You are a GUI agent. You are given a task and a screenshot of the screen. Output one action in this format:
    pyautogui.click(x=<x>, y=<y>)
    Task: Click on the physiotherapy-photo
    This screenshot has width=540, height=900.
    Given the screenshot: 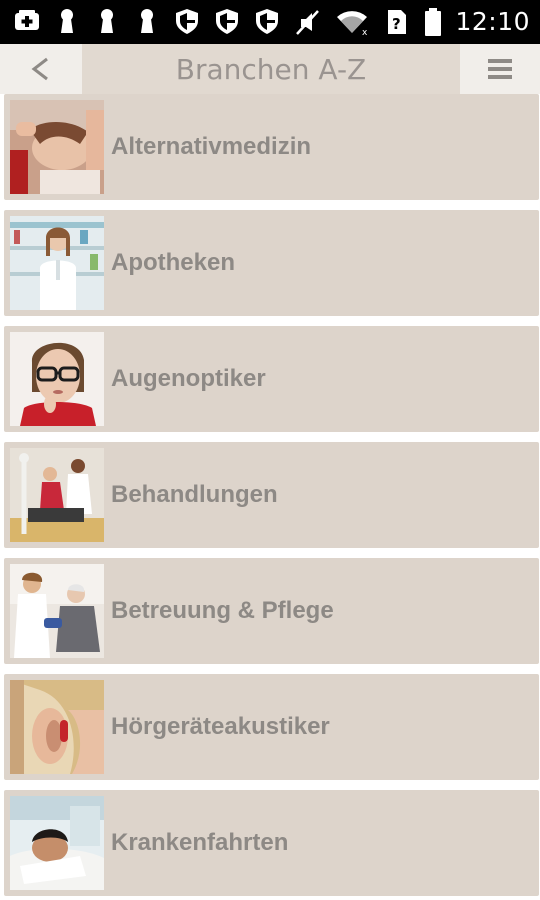 What is the action you would take?
    pyautogui.click(x=57, y=495)
    